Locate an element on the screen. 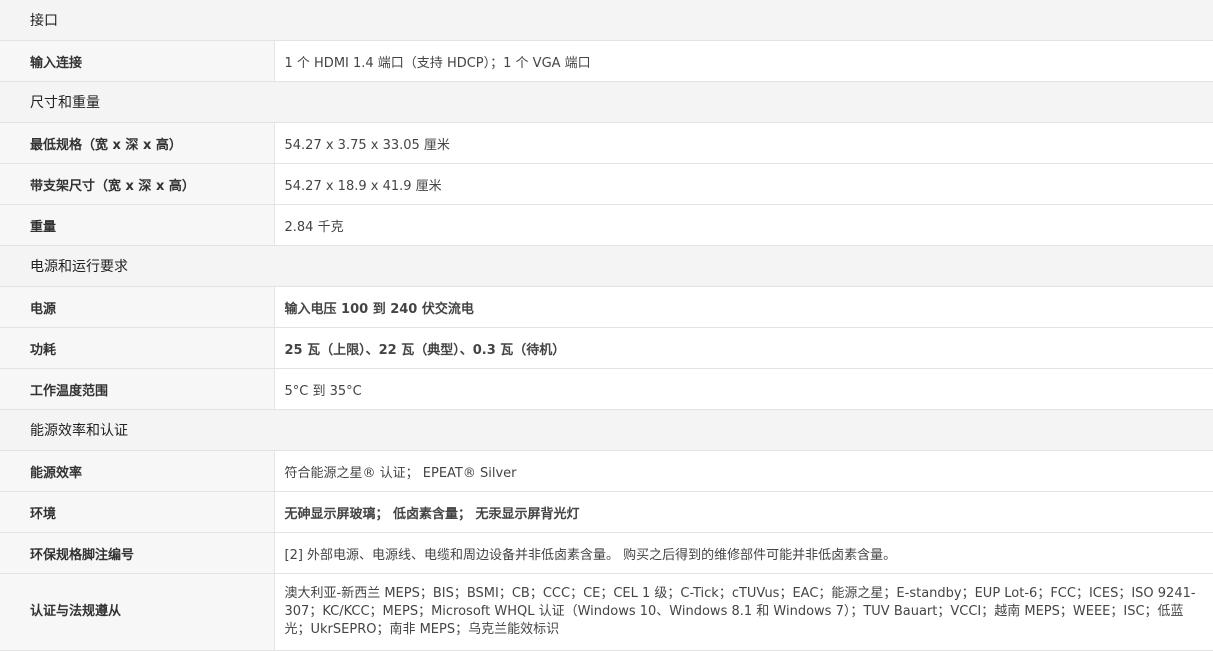 This screenshot has width=1213, height=651. section-title: 接口 is located at coordinates (606, 20).